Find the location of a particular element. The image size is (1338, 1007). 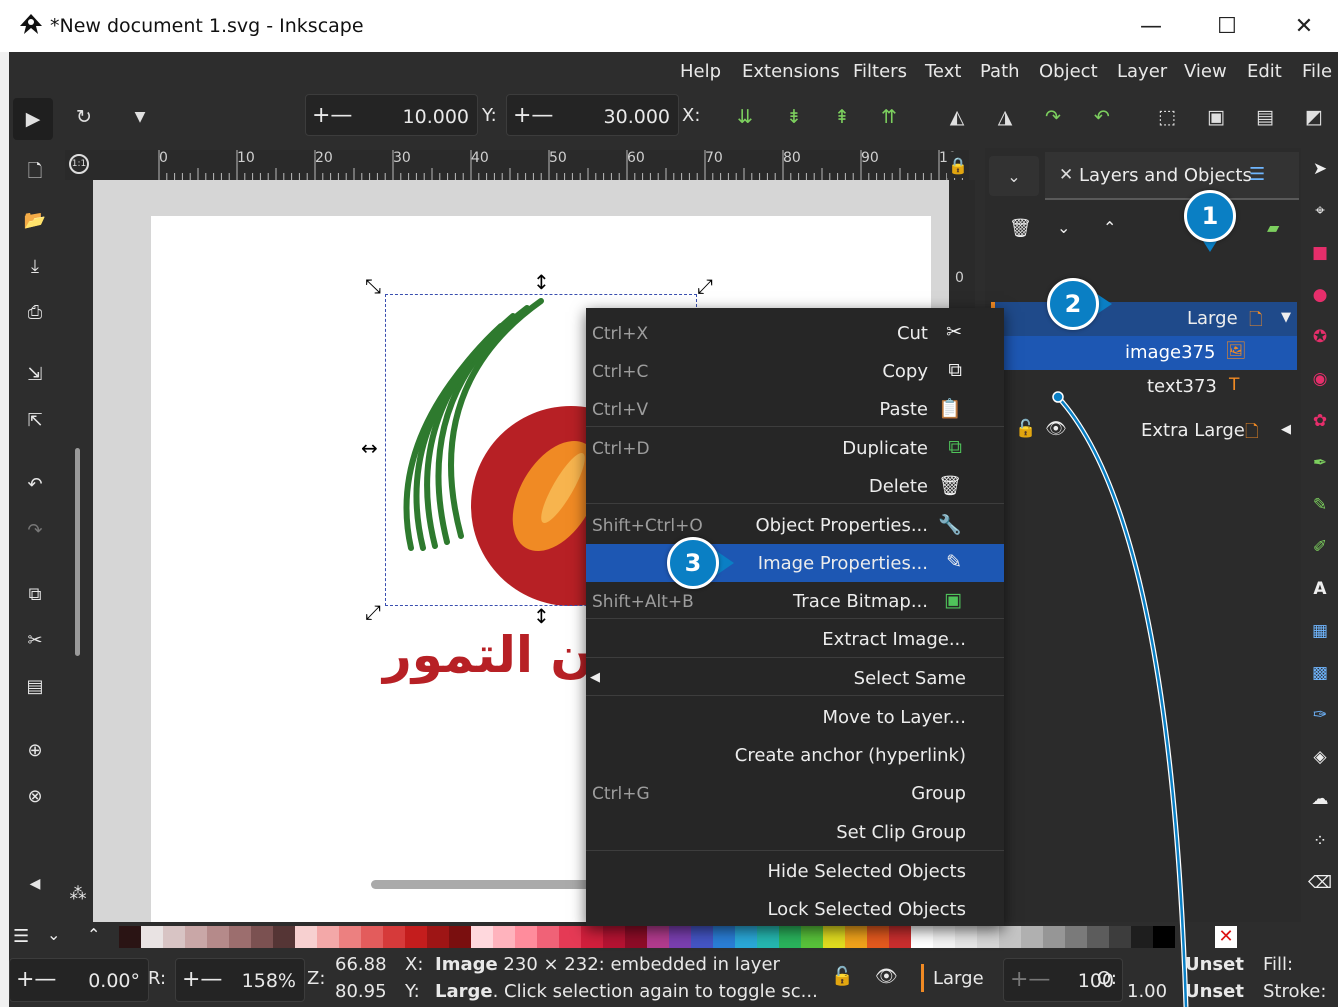

connector-dot is located at coordinates (1058, 397).